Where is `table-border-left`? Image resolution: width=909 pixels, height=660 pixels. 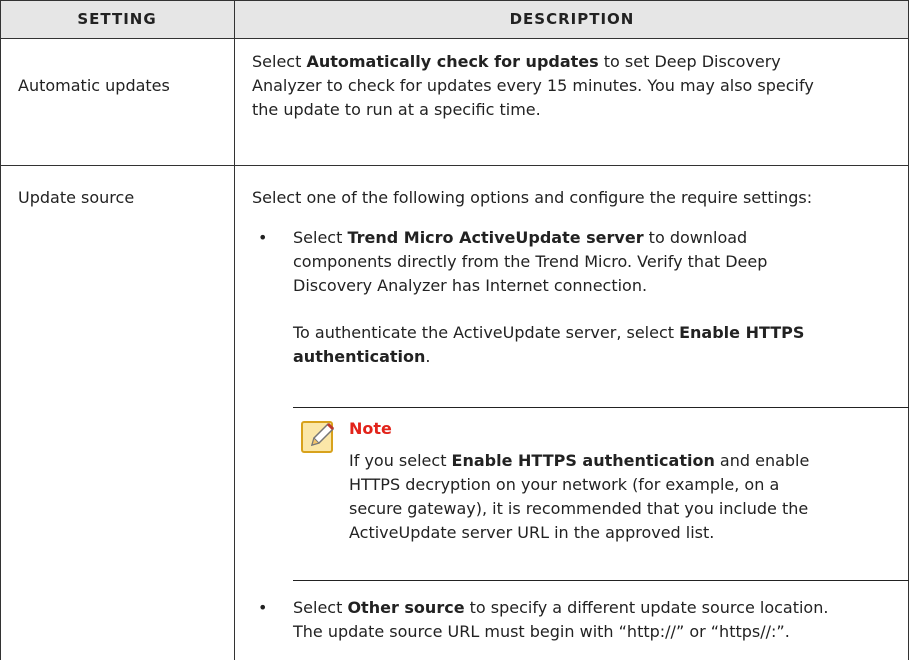
table-border-left is located at coordinates (0, 330).